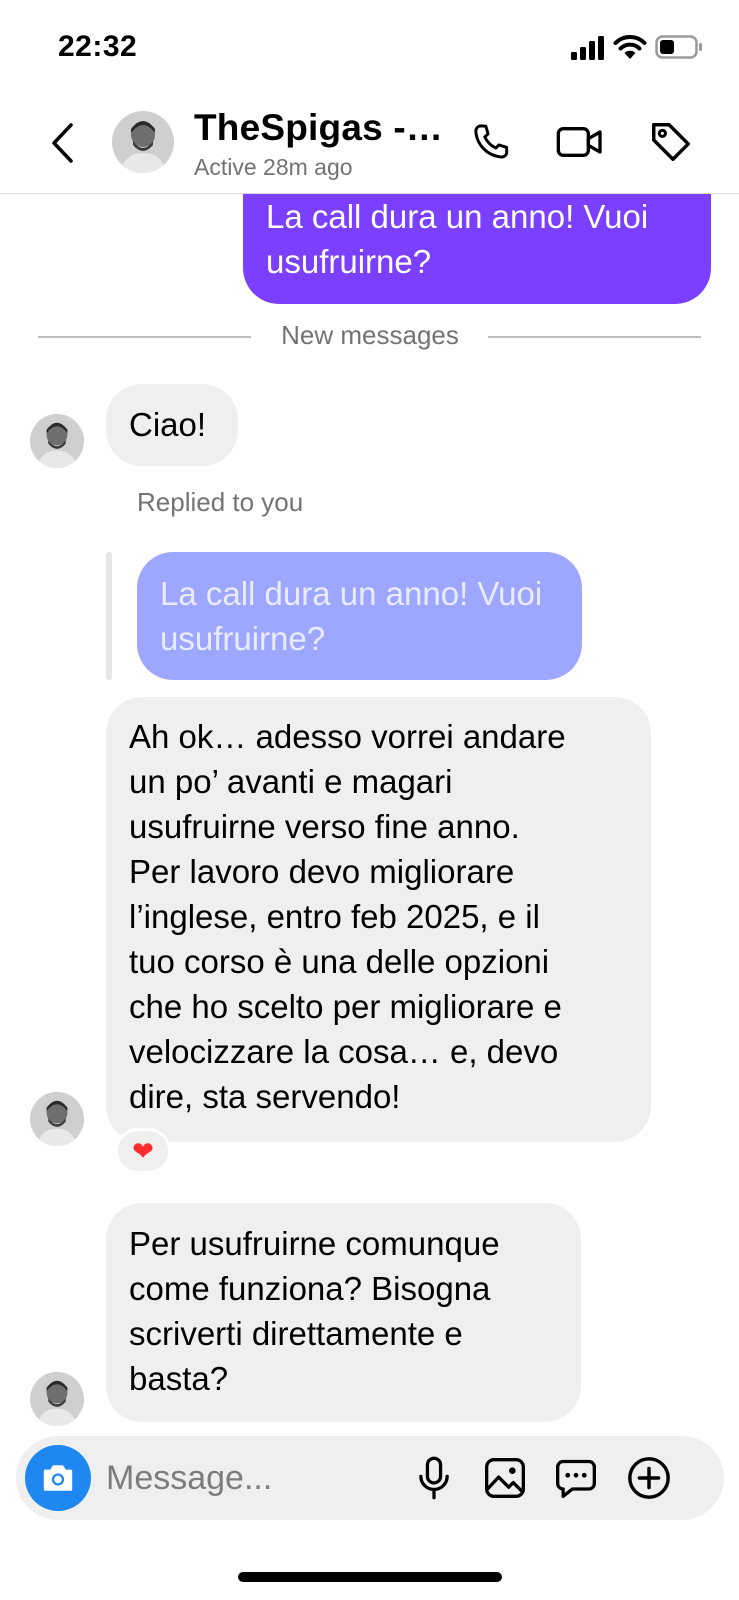  I want to click on message-text-line: usufruirne verso fine anno., so click(324, 826).